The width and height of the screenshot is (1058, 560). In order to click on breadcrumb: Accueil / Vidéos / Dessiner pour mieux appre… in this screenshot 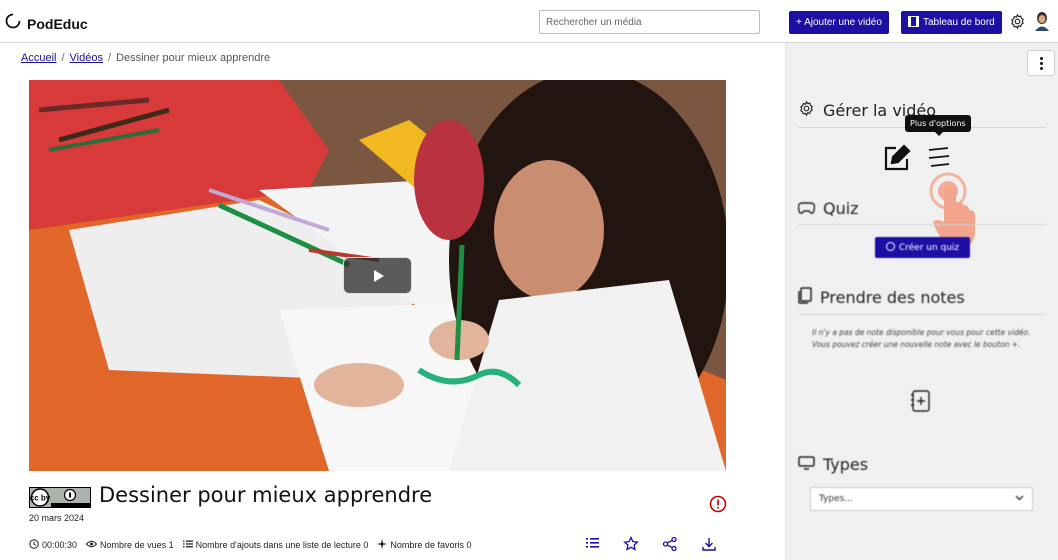, I will do `click(146, 58)`.